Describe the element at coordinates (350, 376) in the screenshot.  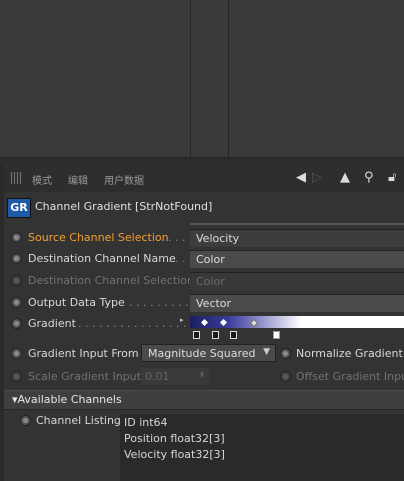
I see `param-label: Offset Gradient Inpu` at that location.